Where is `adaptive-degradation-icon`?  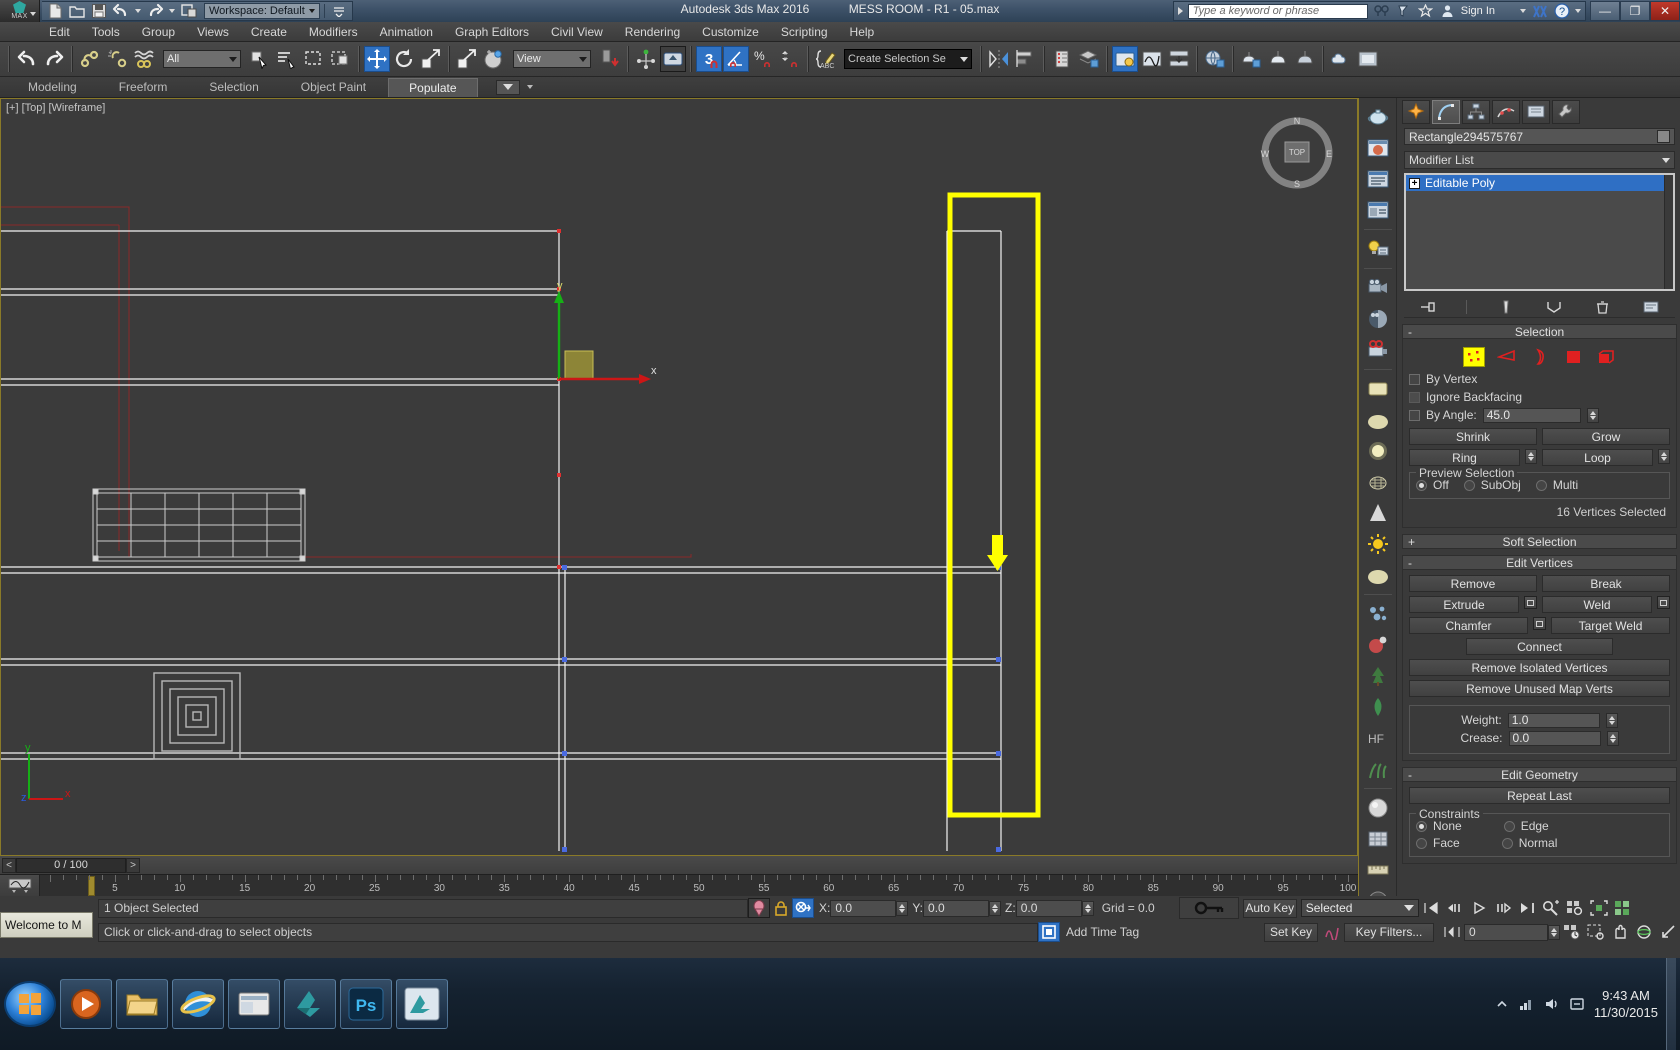 adaptive-degradation-icon is located at coordinates (1049, 932).